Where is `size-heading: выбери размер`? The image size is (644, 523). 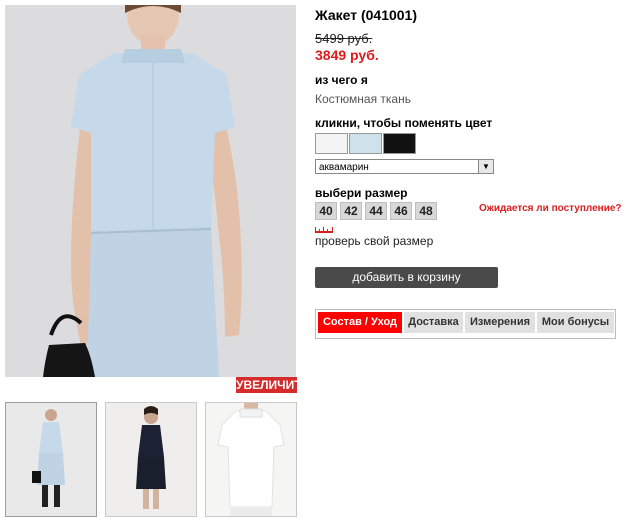
size-heading: выбери размер is located at coordinates (361, 193).